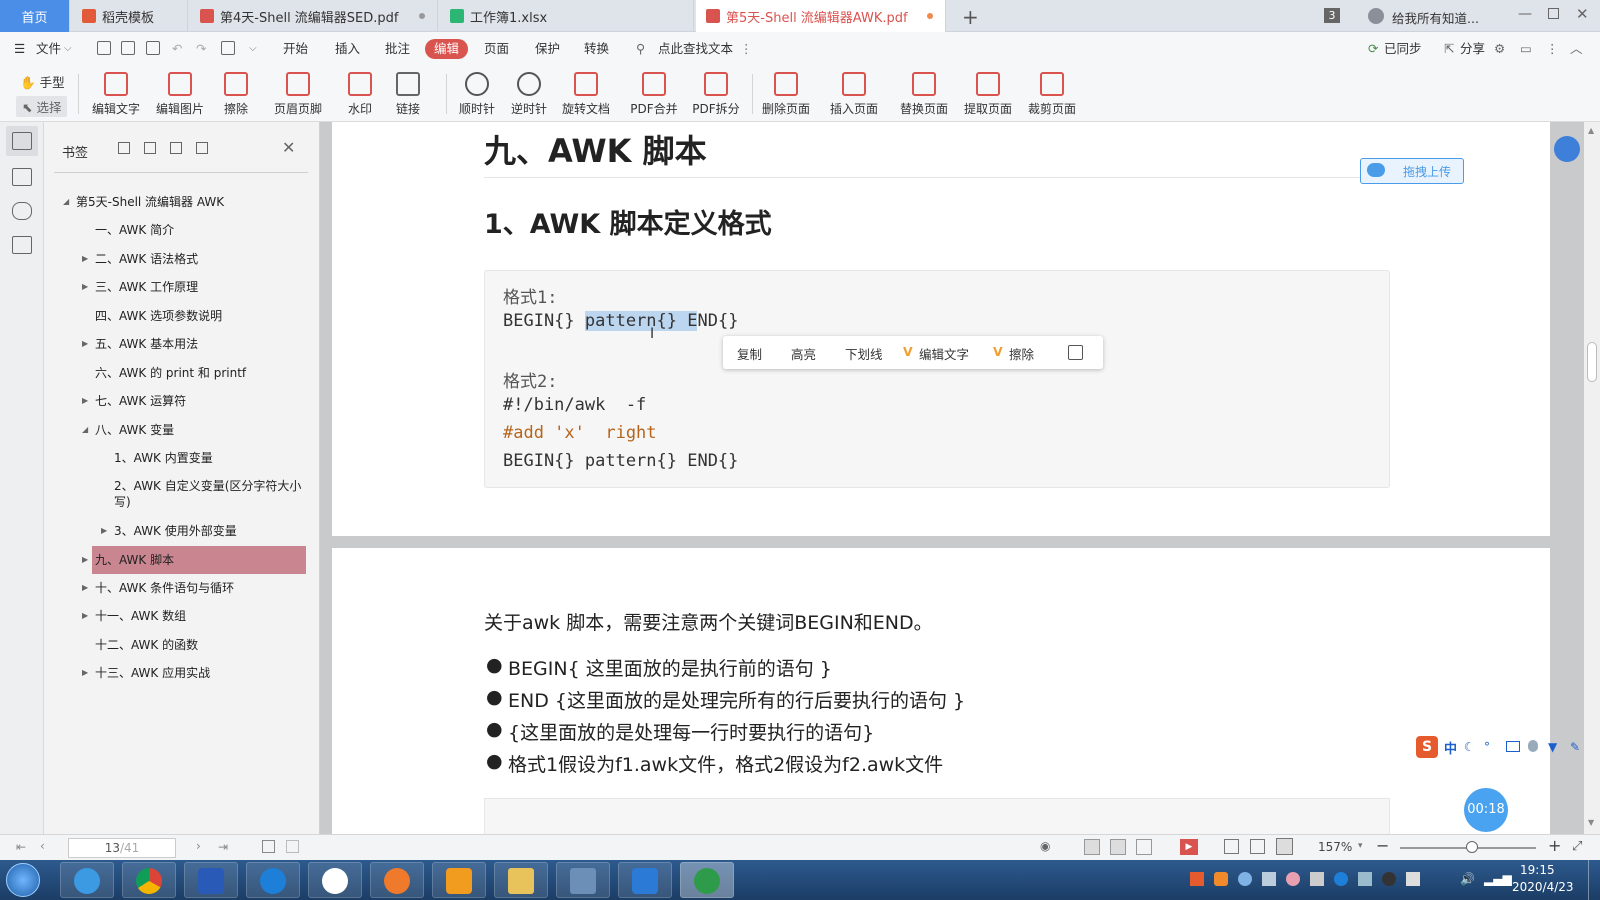 The width and height of the screenshot is (1600, 900). What do you see at coordinates (124, 148) in the screenshot?
I see `expand-bookmark-icon` at bounding box center [124, 148].